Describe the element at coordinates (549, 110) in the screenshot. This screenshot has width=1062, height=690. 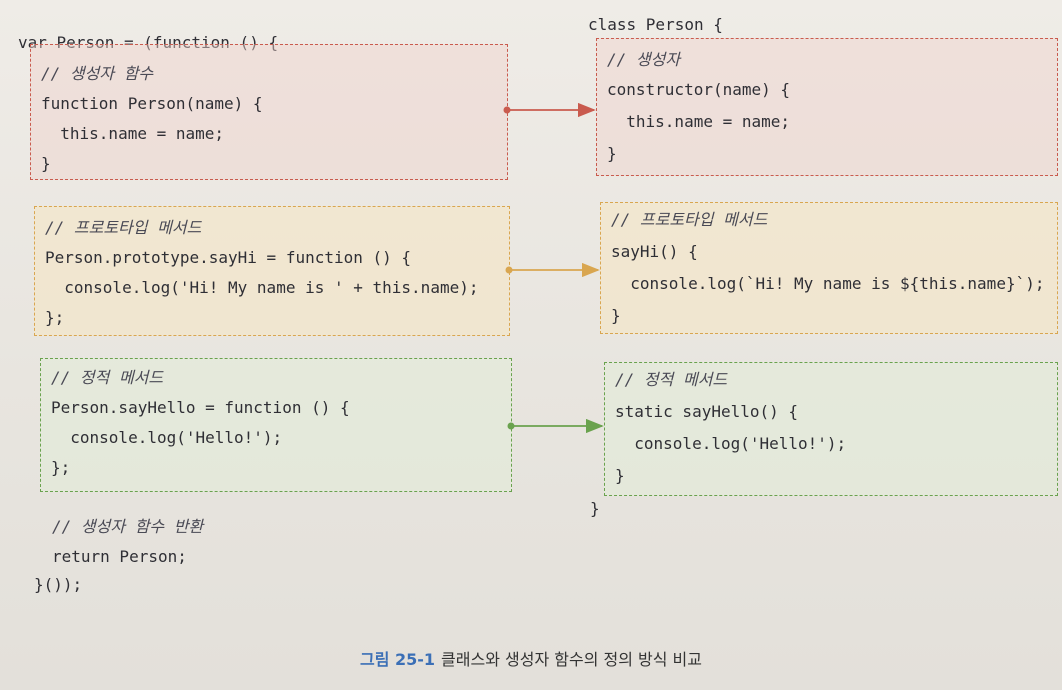
I see `constructor-arrow` at that location.